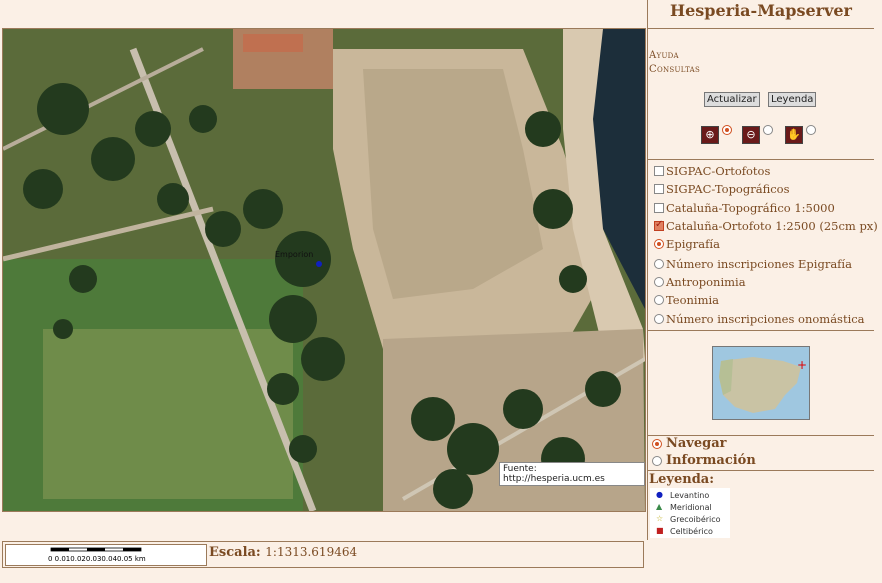  Describe the element at coordinates (811, 130) in the screenshot. I see `pan-radio` at that location.